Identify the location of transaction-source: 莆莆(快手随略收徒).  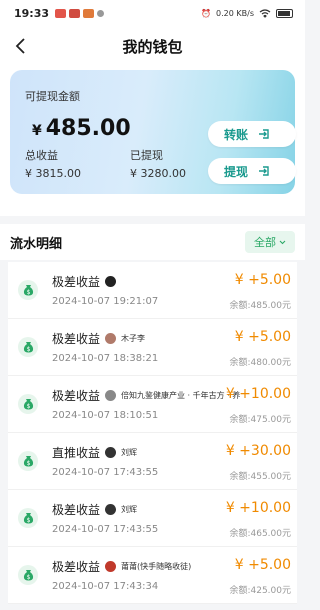
(156, 566).